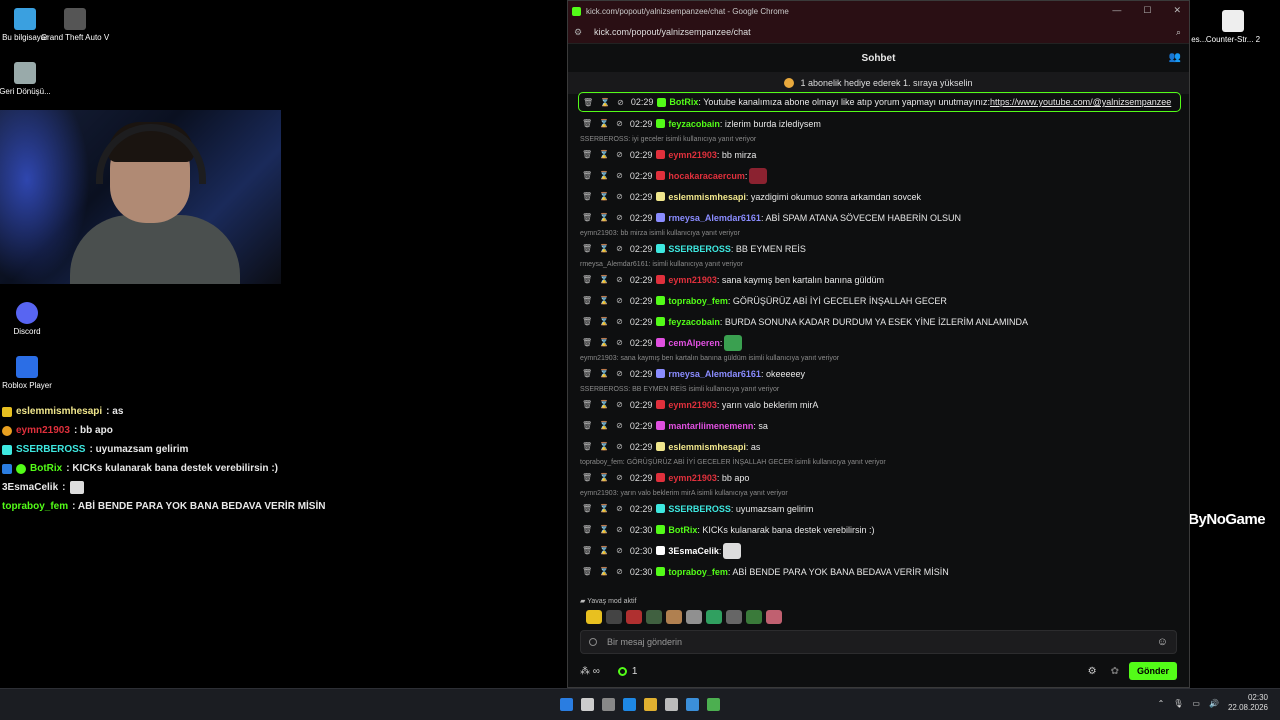  Describe the element at coordinates (590, 671) in the screenshot. I see `infinity-points: ⁂ ∞` at that location.